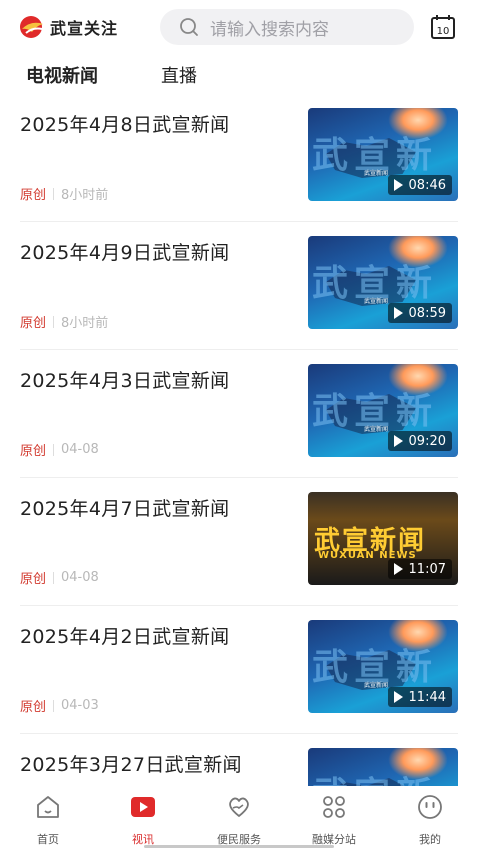 This screenshot has height=850, width=478. Describe the element at coordinates (131, 765) in the screenshot. I see `news-title: 2025年3月27日武宣新闻` at that location.